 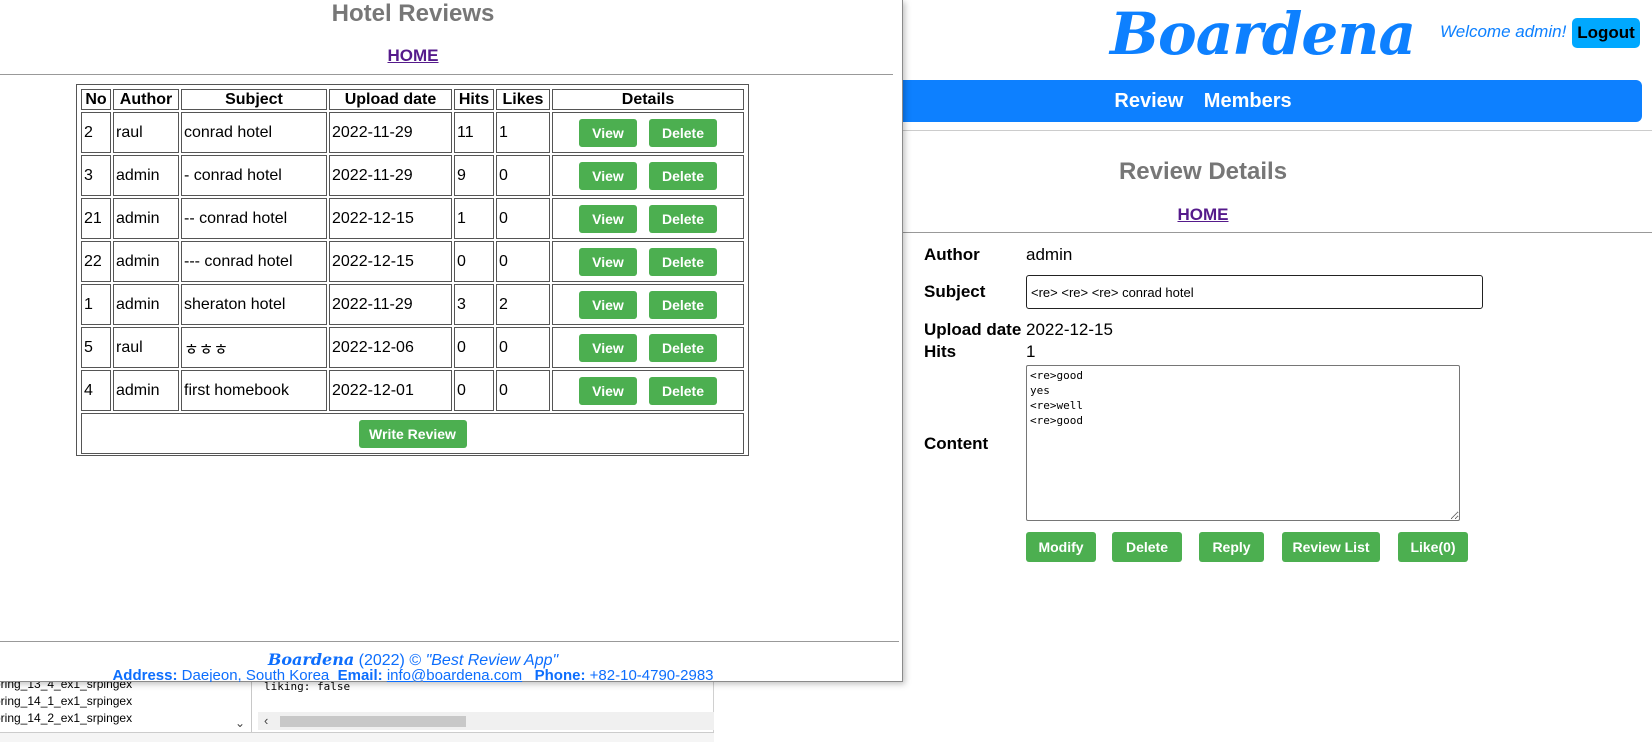 What do you see at coordinates (952, 254) in the screenshot?
I see `author-label: Author` at bounding box center [952, 254].